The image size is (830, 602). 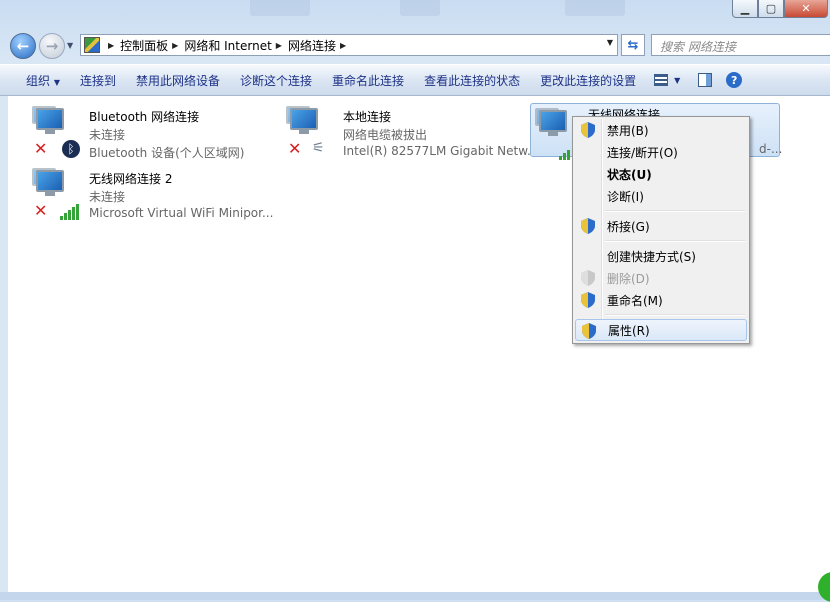 I want to click on menu-item-create-shortcut: 创建快捷方式(S), so click(x=661, y=256).